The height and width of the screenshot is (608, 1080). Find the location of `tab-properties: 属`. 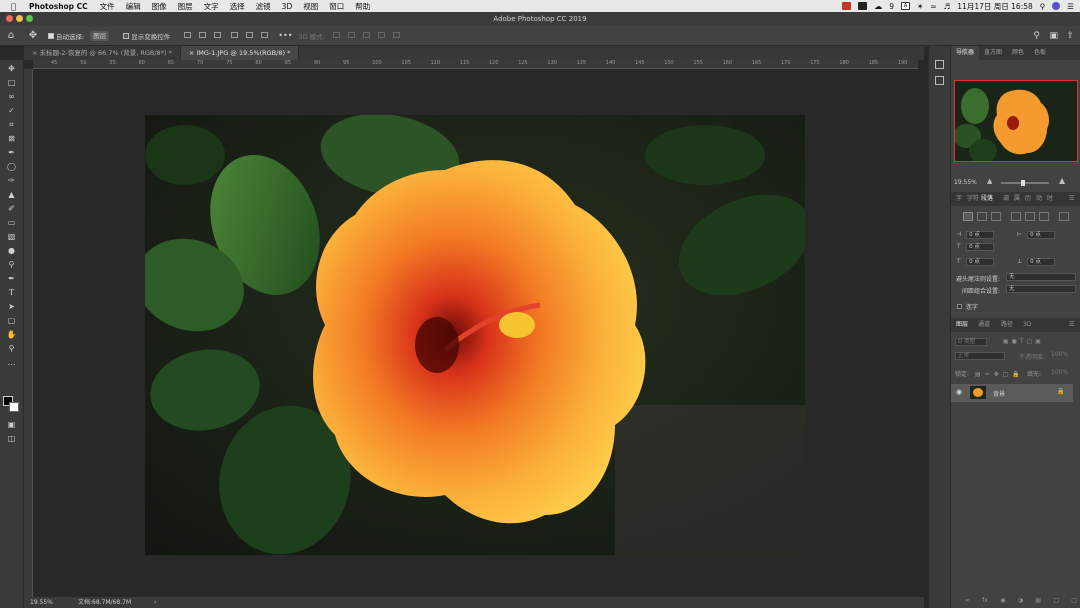

tab-properties: 属 is located at coordinates (1017, 199).